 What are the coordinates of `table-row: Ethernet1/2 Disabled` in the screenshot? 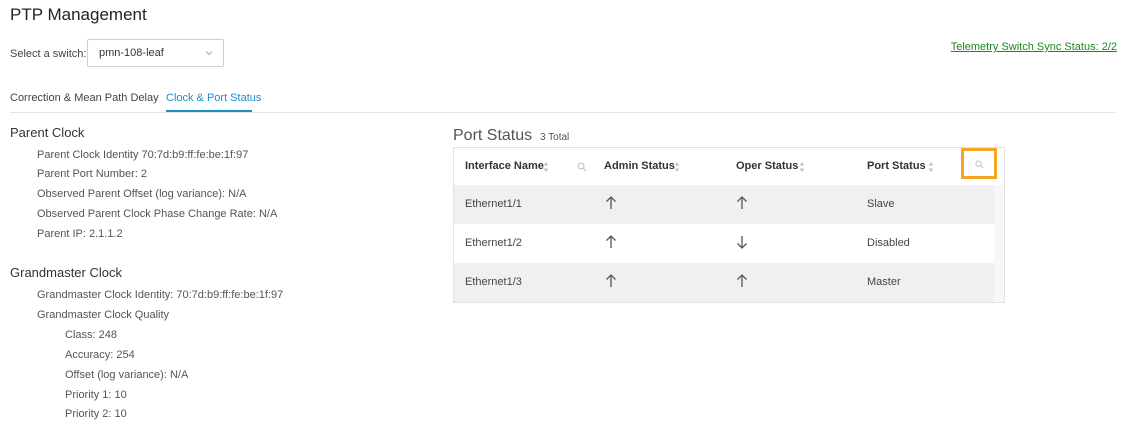 It's located at (724, 243).